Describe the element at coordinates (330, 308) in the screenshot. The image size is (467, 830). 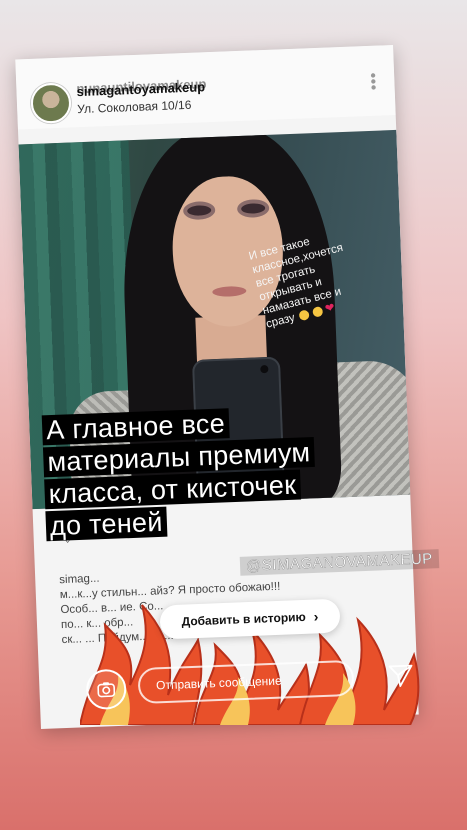
I see `heart-eyes-icon: ❤` at that location.